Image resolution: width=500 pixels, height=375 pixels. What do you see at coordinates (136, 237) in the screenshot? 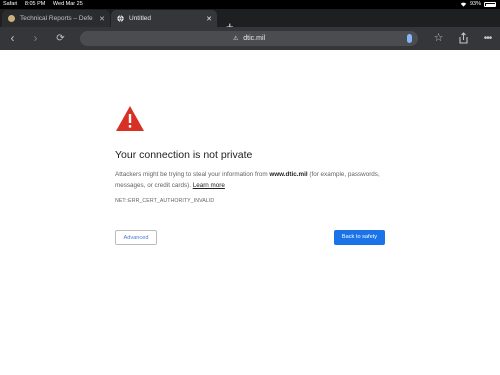
I see `advanced-button: Advanced` at bounding box center [136, 237].